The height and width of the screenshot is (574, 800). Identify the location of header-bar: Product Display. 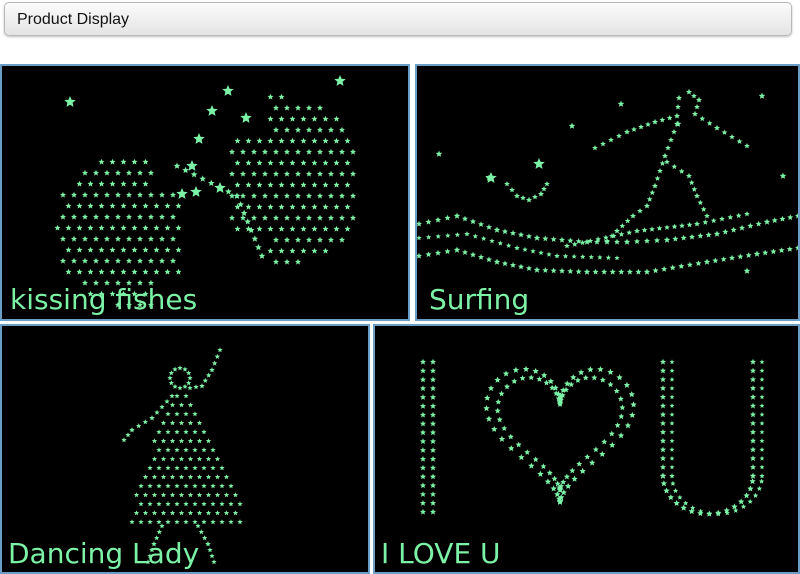
(398, 19).